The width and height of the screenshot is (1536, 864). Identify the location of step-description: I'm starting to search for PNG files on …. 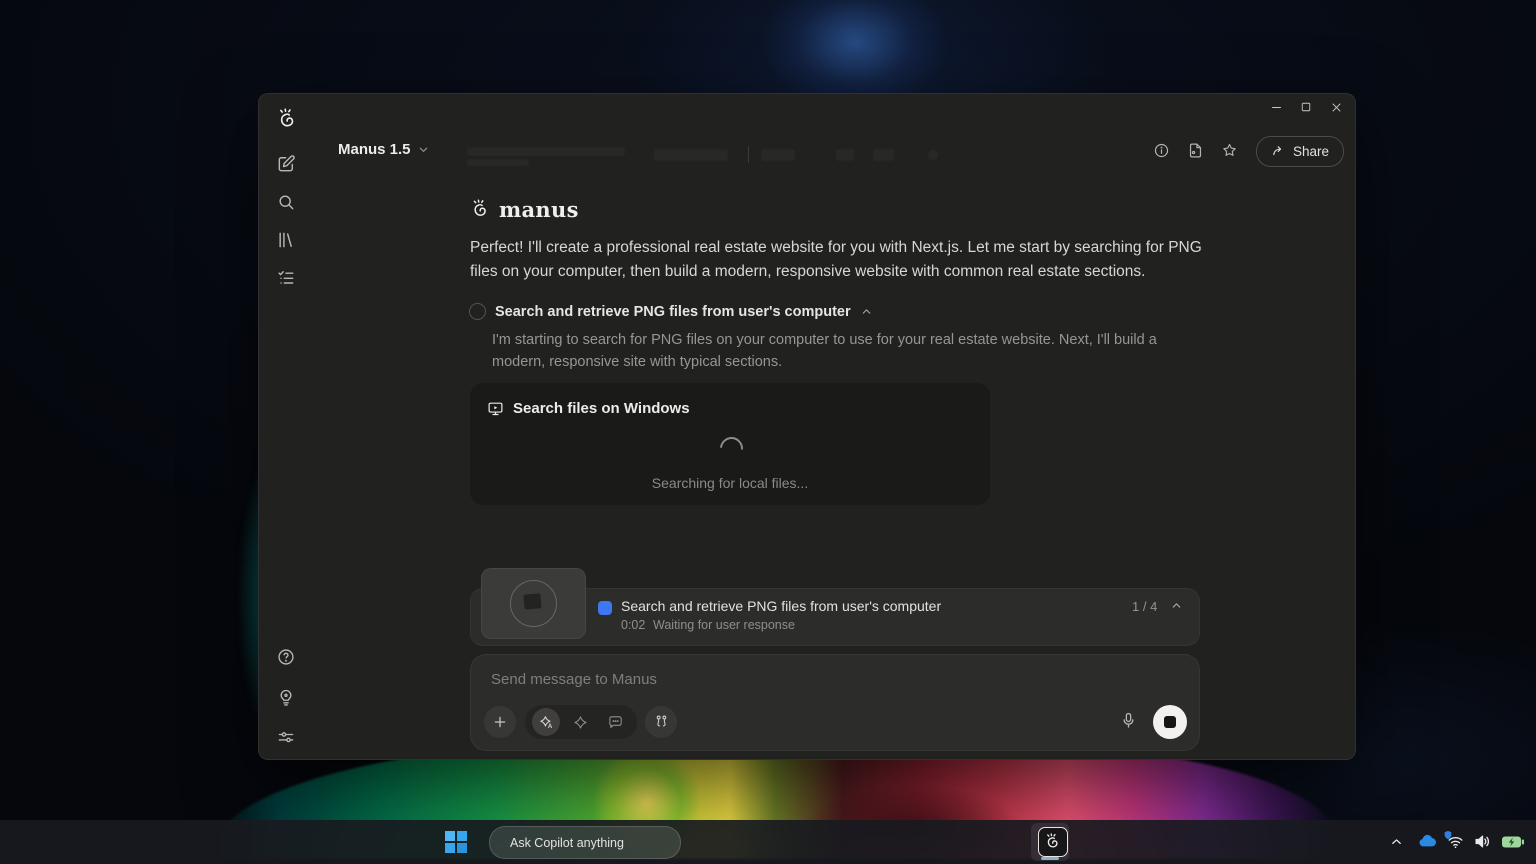
(824, 351).